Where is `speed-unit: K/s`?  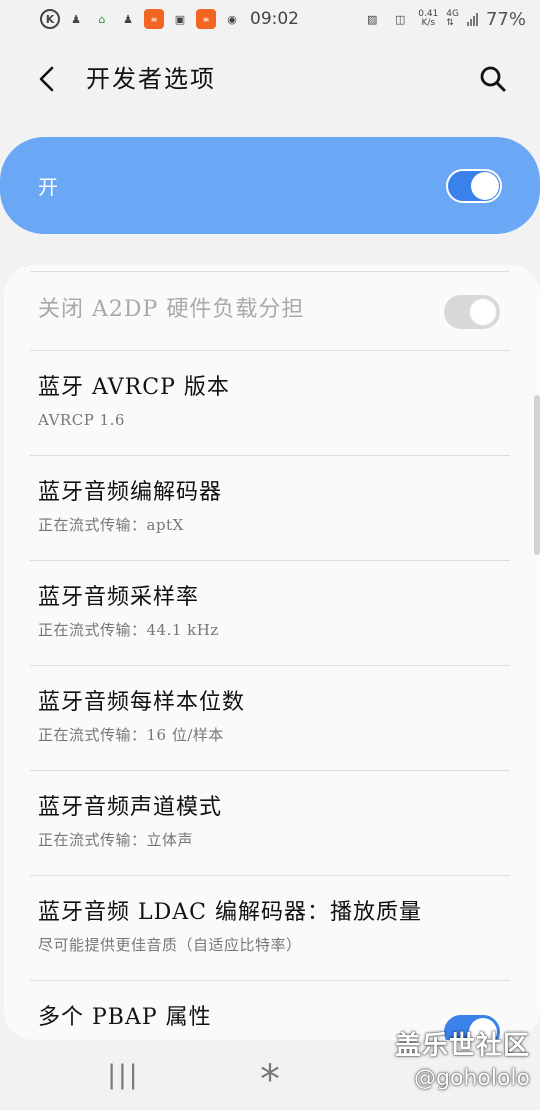
speed-unit: K/s is located at coordinates (428, 23).